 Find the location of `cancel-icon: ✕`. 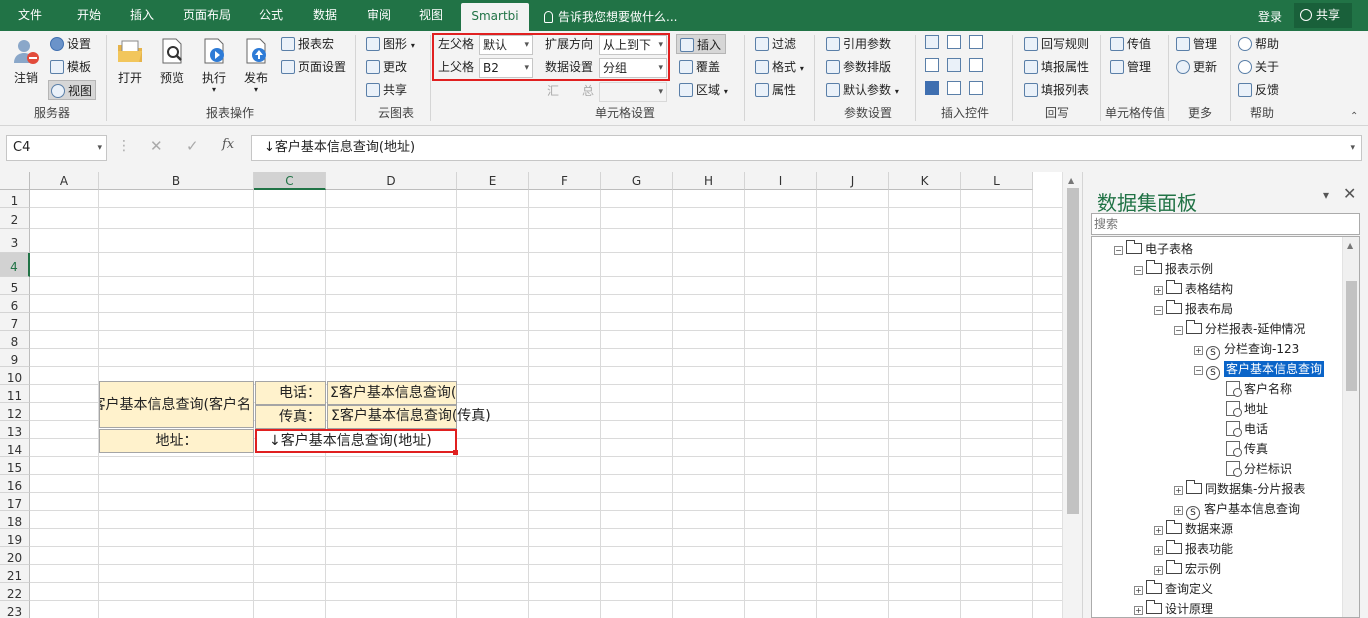

cancel-icon: ✕ is located at coordinates (156, 146).